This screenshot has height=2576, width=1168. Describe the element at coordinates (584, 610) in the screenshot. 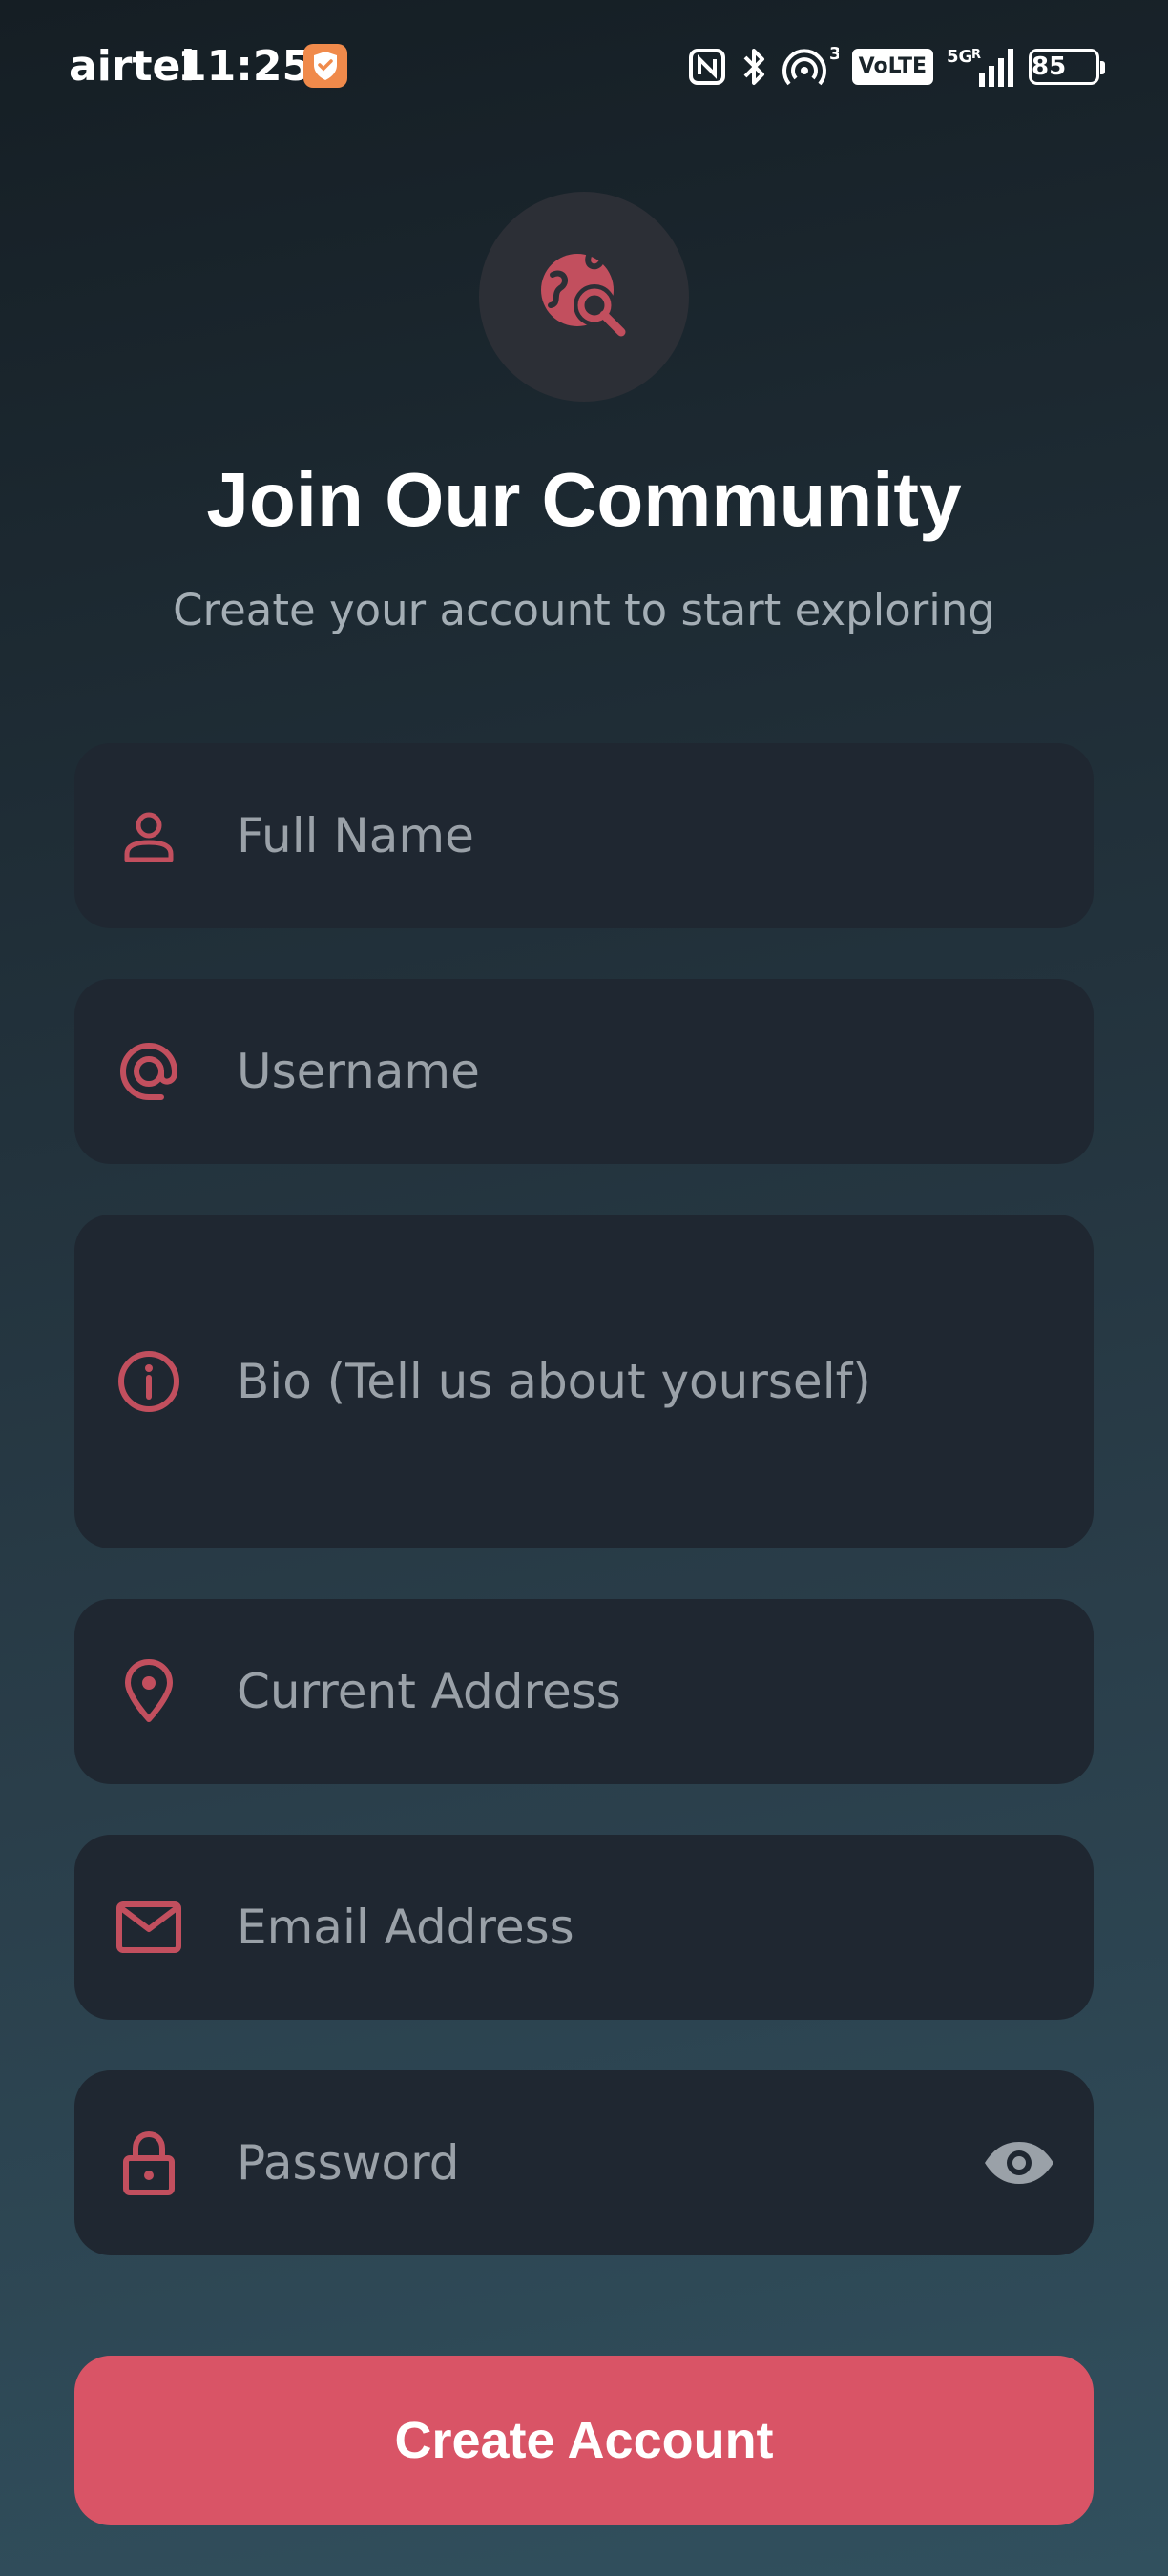

I see `page-subtitle: Create your account to start exploring` at that location.